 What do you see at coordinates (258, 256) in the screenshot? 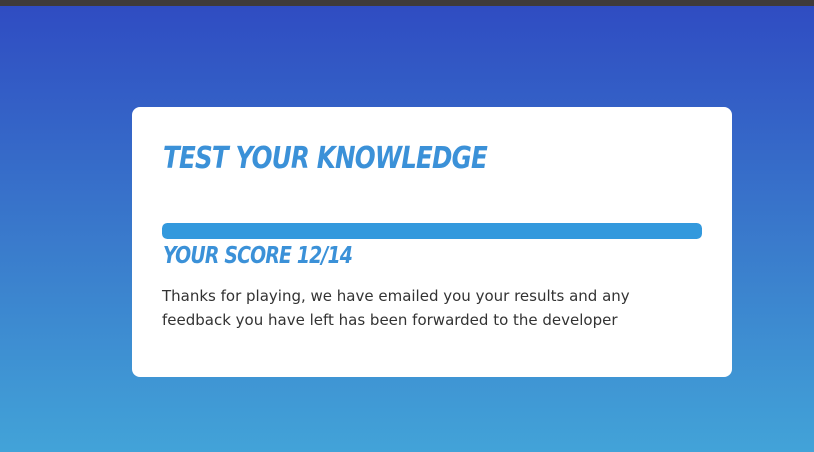
I see `score-heading: Your Score 12/14` at bounding box center [258, 256].